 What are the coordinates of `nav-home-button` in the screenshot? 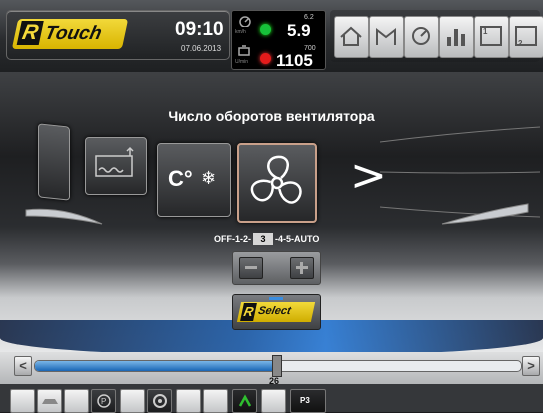 It's located at (351, 37).